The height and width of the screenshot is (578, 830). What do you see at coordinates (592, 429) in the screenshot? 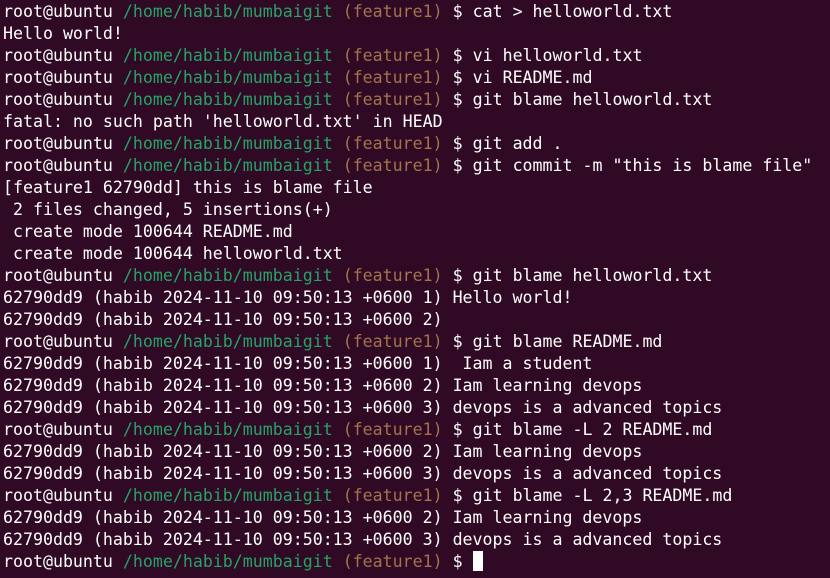
I see `command-text: git blame -L 2 README.md` at bounding box center [592, 429].